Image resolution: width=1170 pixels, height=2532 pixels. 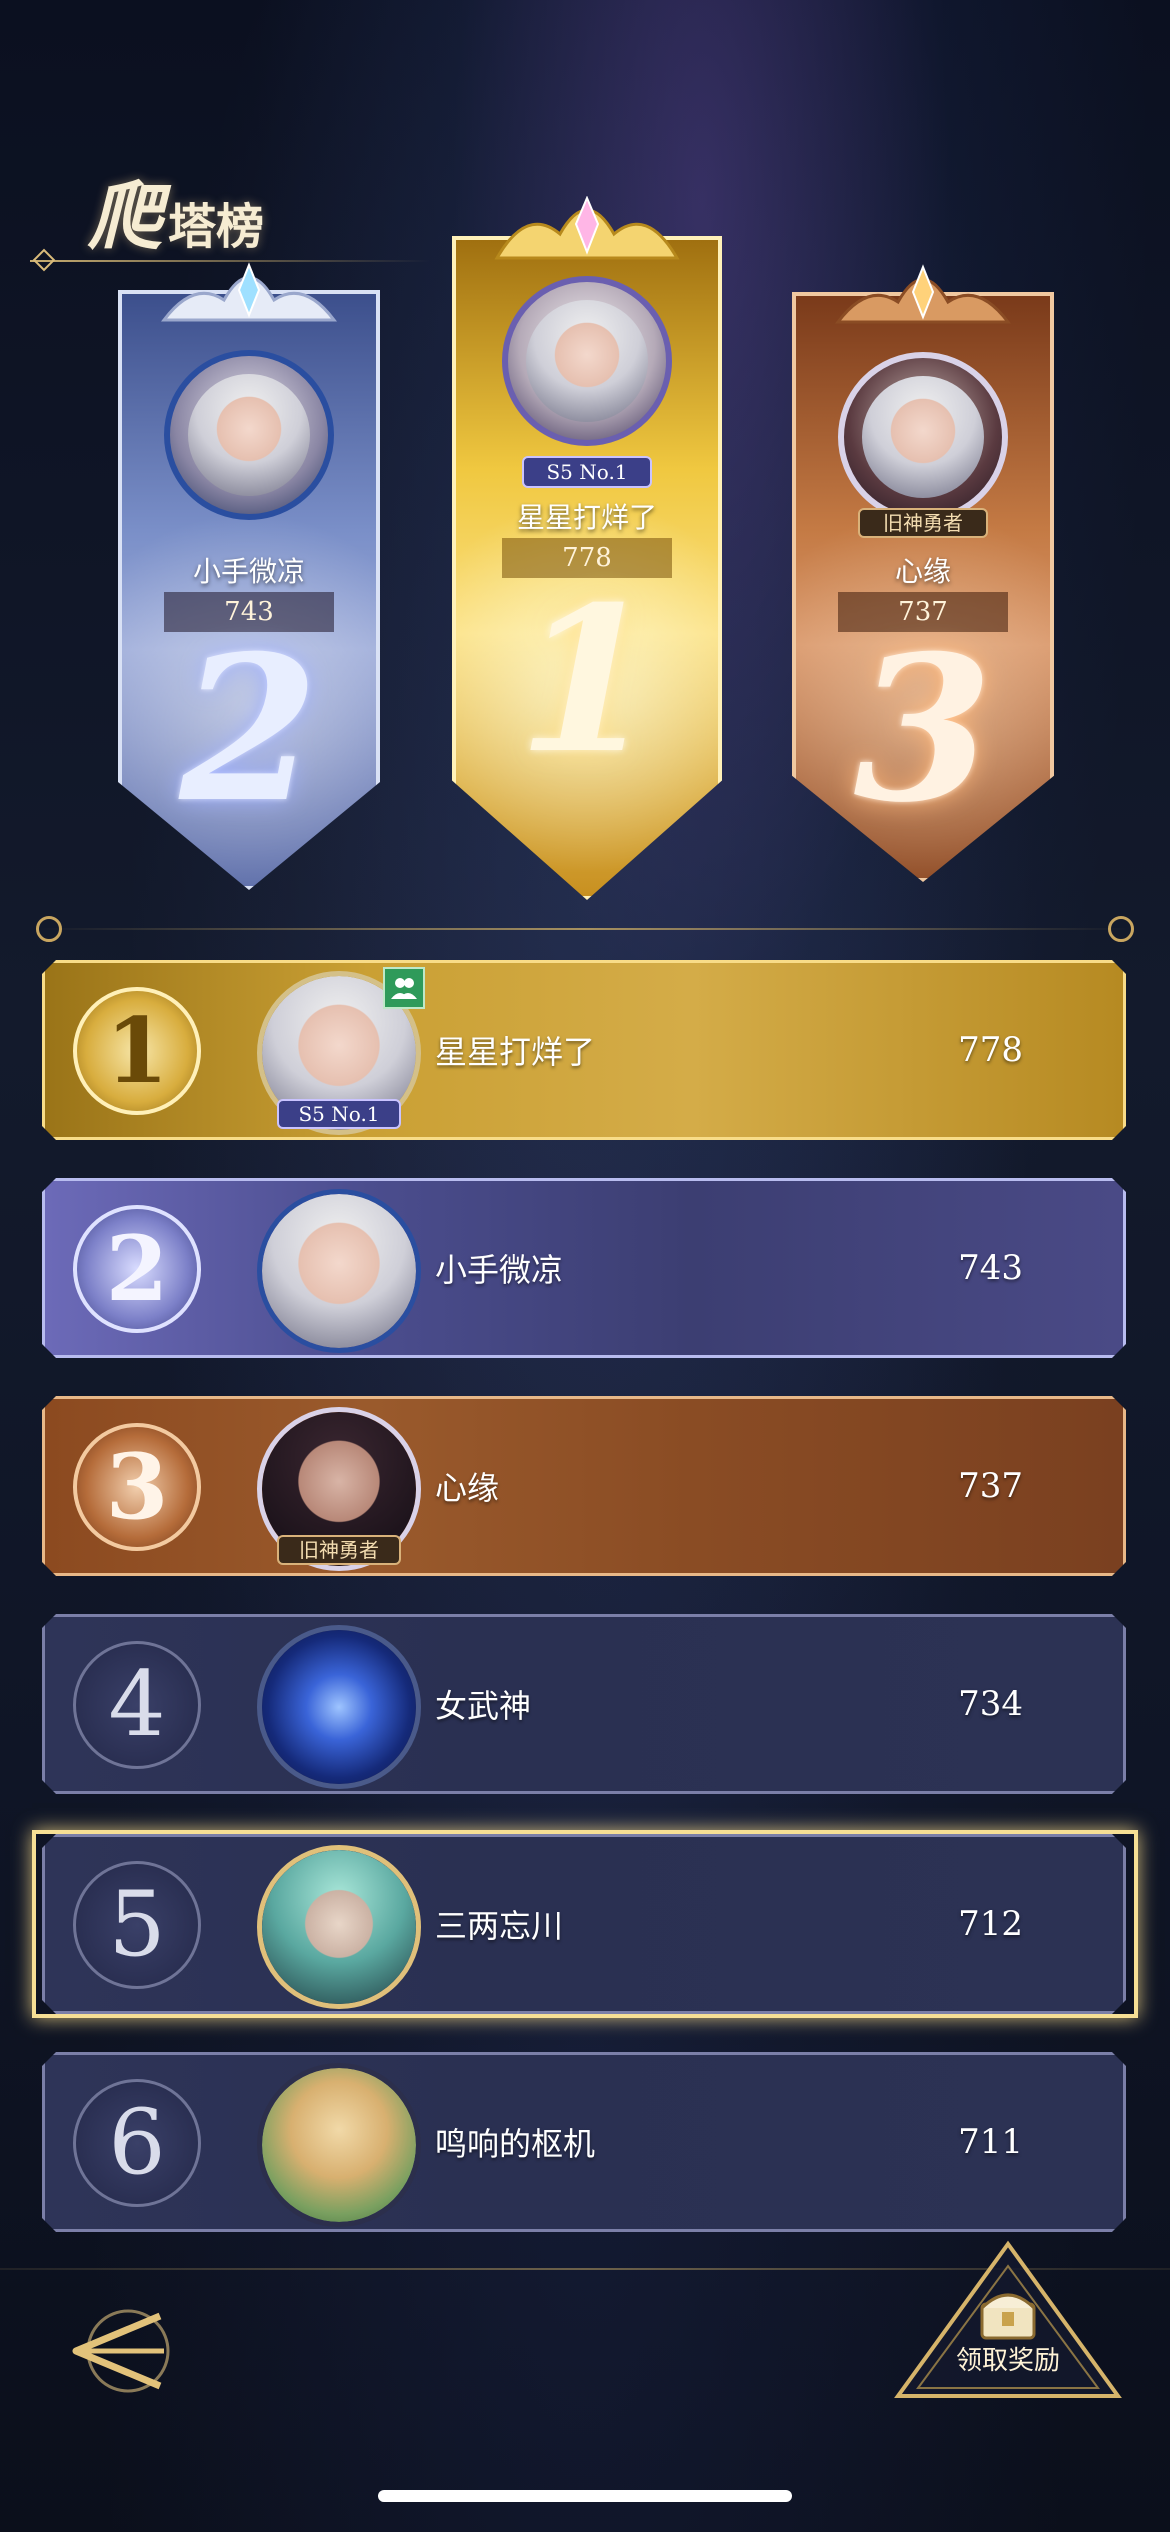 I want to click on page-title: 爬 塔榜, so click(x=176, y=217).